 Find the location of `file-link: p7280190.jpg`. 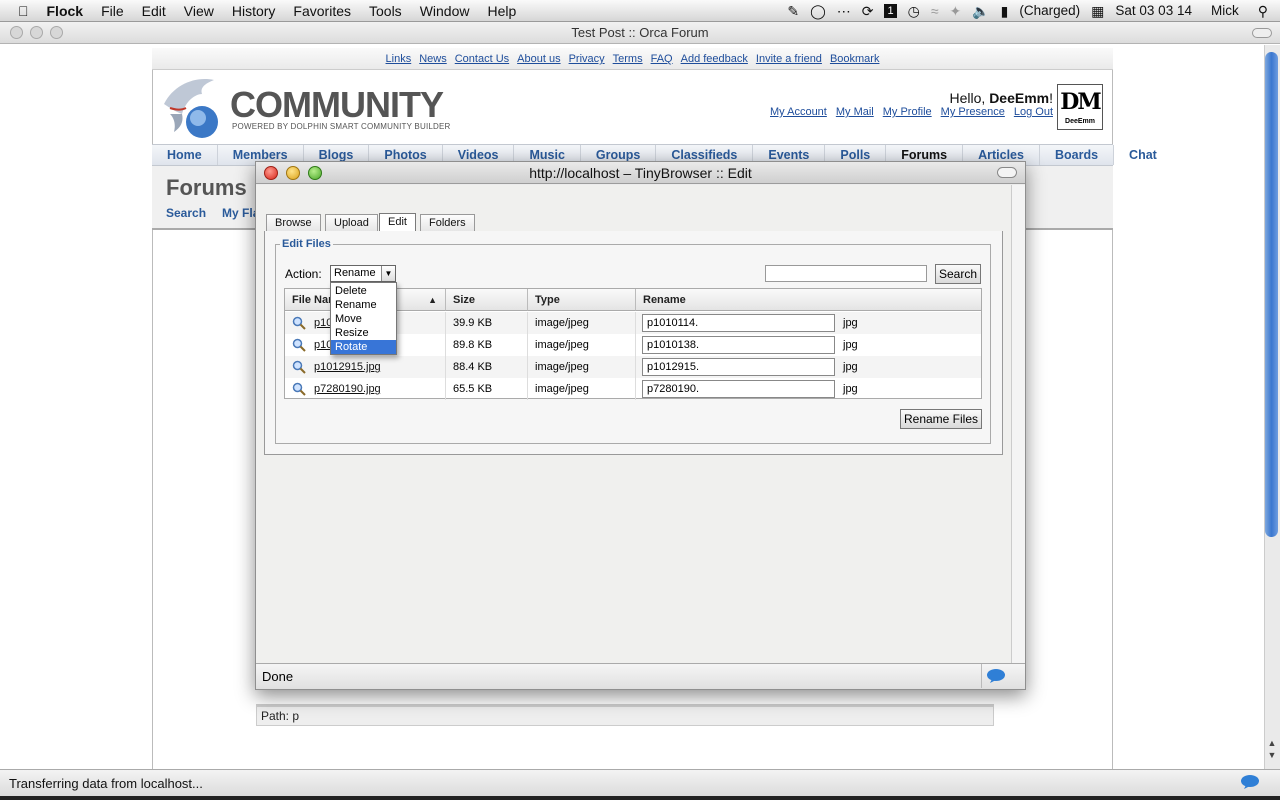

file-link: p7280190.jpg is located at coordinates (347, 389).